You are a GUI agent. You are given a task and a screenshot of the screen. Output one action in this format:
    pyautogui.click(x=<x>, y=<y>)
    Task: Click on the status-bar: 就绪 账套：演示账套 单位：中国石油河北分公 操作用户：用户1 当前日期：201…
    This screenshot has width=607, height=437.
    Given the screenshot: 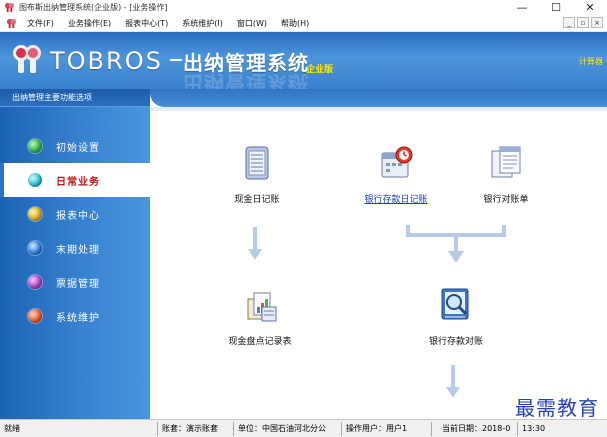 What is the action you would take?
    pyautogui.click(x=303, y=428)
    